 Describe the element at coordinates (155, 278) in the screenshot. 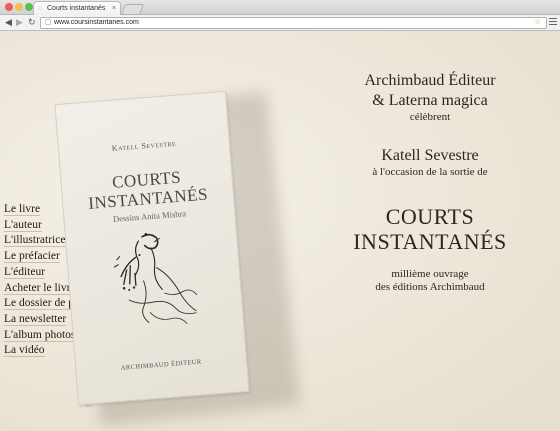

I see `ink-drawing-illustration` at that location.